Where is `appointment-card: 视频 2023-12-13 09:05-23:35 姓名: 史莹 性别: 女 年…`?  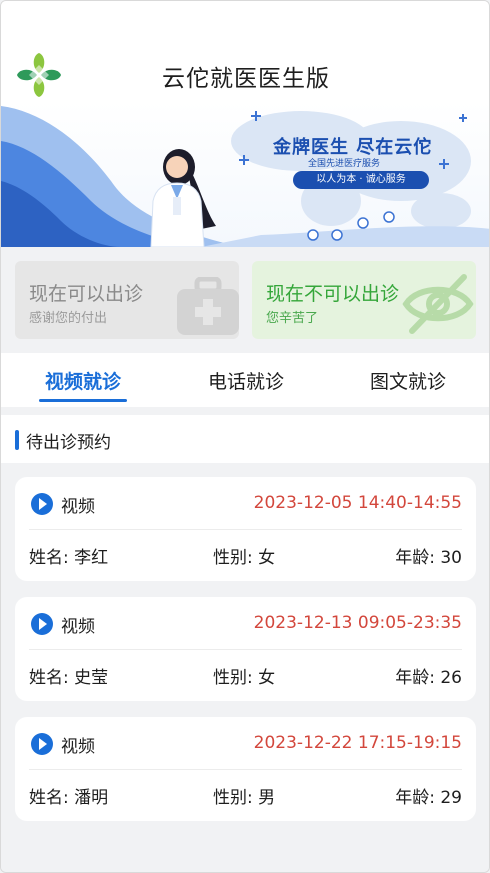 appointment-card: 视频 2023-12-13 09:05-23:35 姓名: 史莹 性别: 女 年… is located at coordinates (245, 649).